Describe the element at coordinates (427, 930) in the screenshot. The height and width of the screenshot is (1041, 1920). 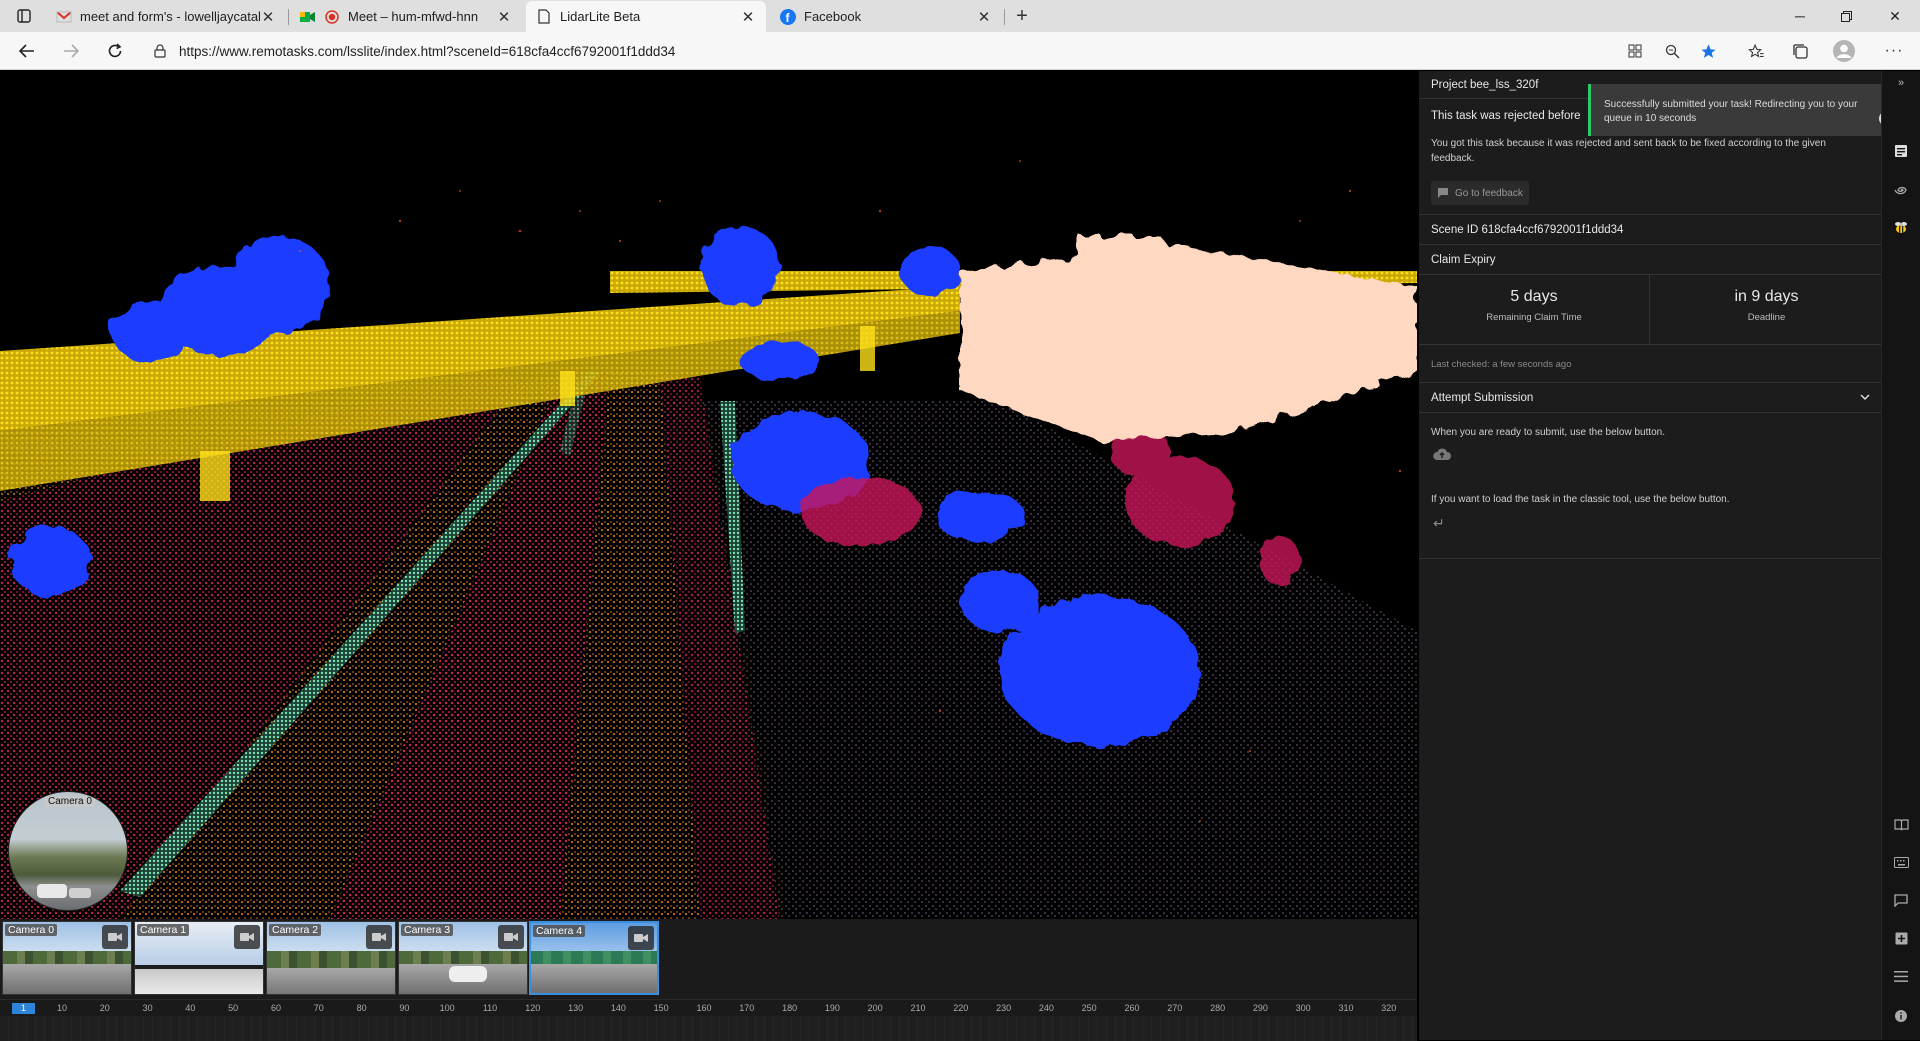
I see `camera-label: Camera 3` at that location.